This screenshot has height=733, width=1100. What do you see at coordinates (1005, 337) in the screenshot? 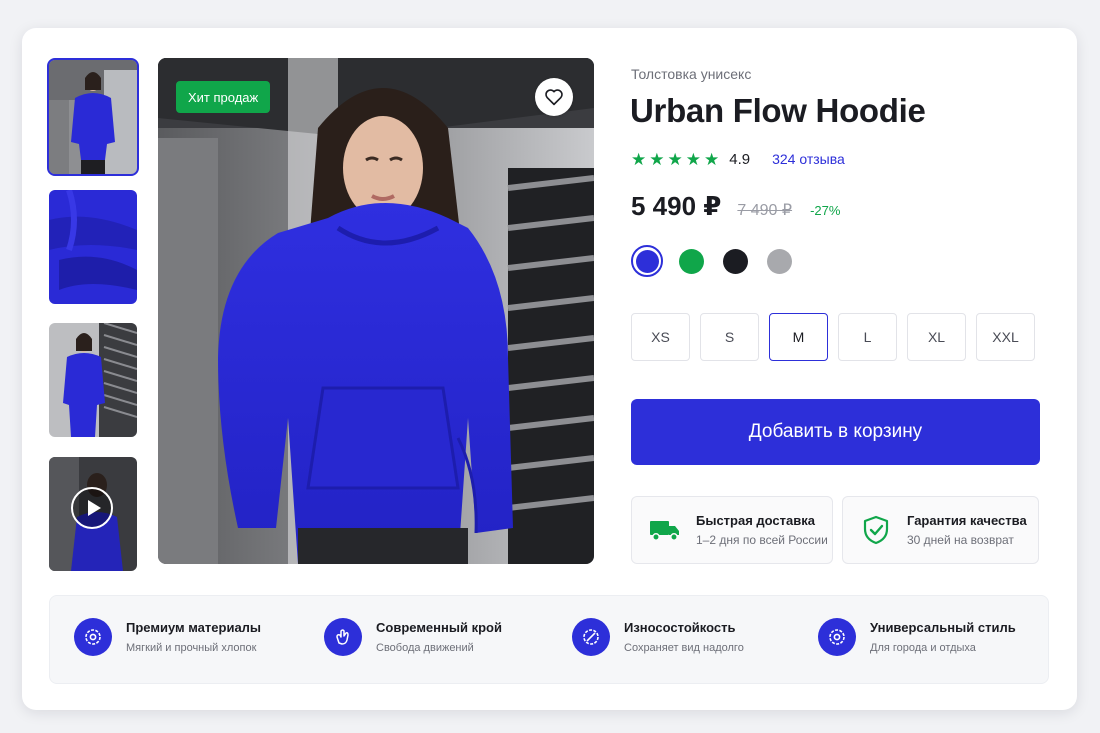
I see `size-option: XXL` at bounding box center [1005, 337].